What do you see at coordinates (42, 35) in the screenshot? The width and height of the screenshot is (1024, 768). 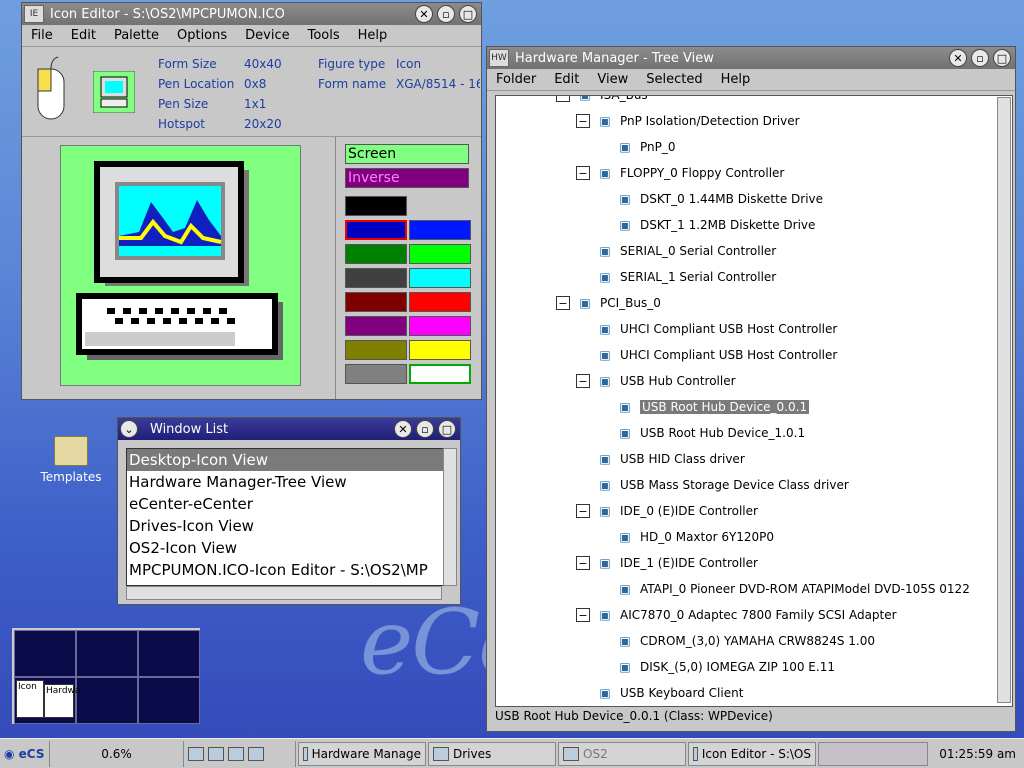 I see `menu-file: File` at bounding box center [42, 35].